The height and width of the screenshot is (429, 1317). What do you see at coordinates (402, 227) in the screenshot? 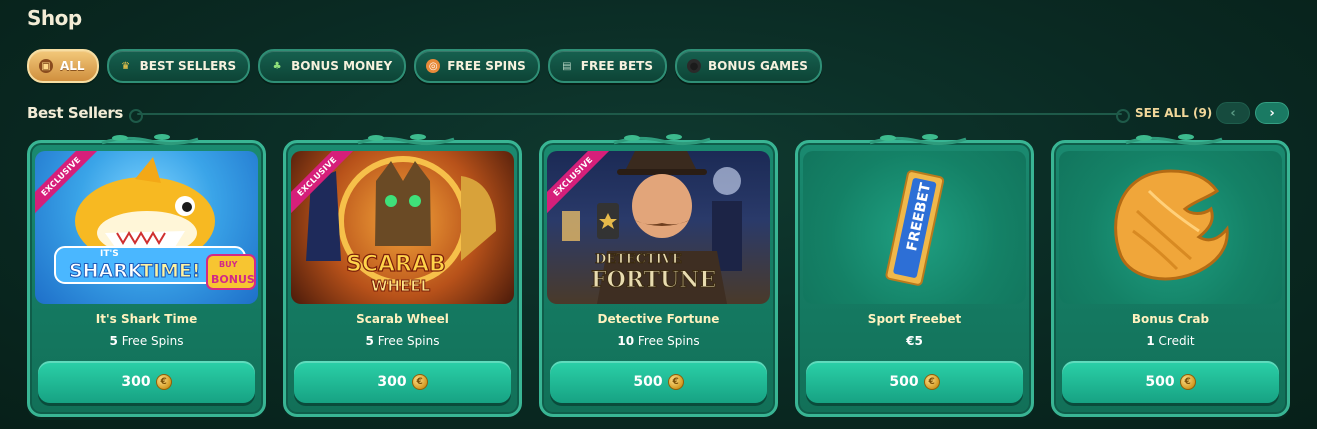
I see `scarab-wheel-game-art: SCARAB WHEEL EXCLUSIVE` at bounding box center [402, 227].